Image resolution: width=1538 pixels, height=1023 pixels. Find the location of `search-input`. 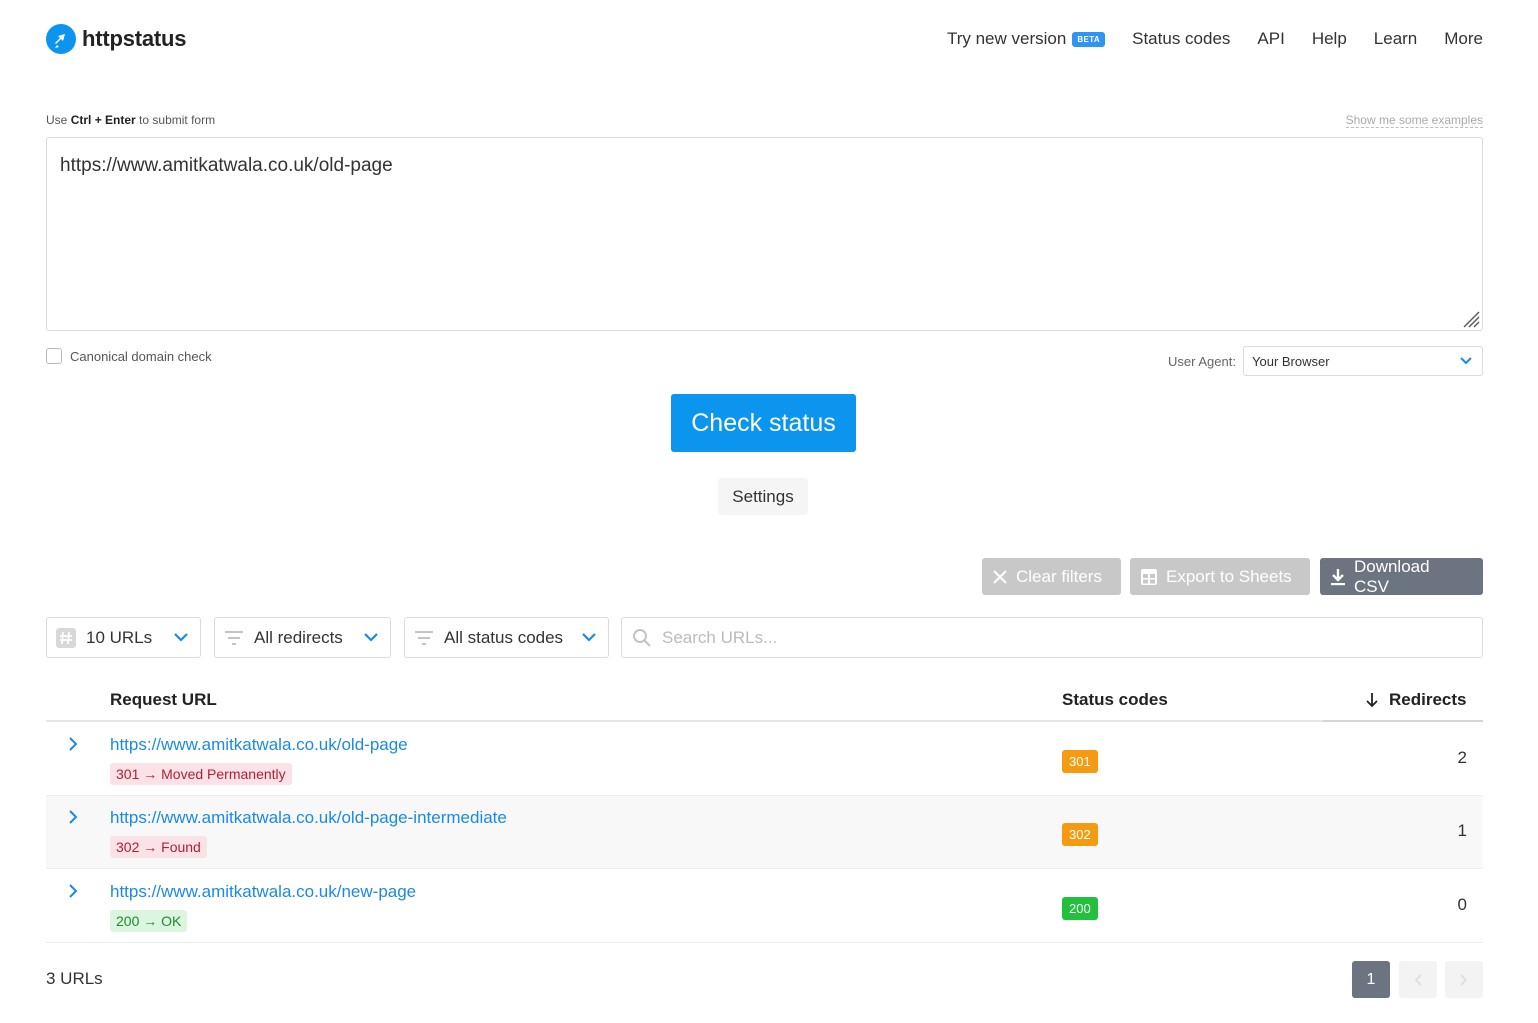

search-input is located at coordinates (1052, 637).